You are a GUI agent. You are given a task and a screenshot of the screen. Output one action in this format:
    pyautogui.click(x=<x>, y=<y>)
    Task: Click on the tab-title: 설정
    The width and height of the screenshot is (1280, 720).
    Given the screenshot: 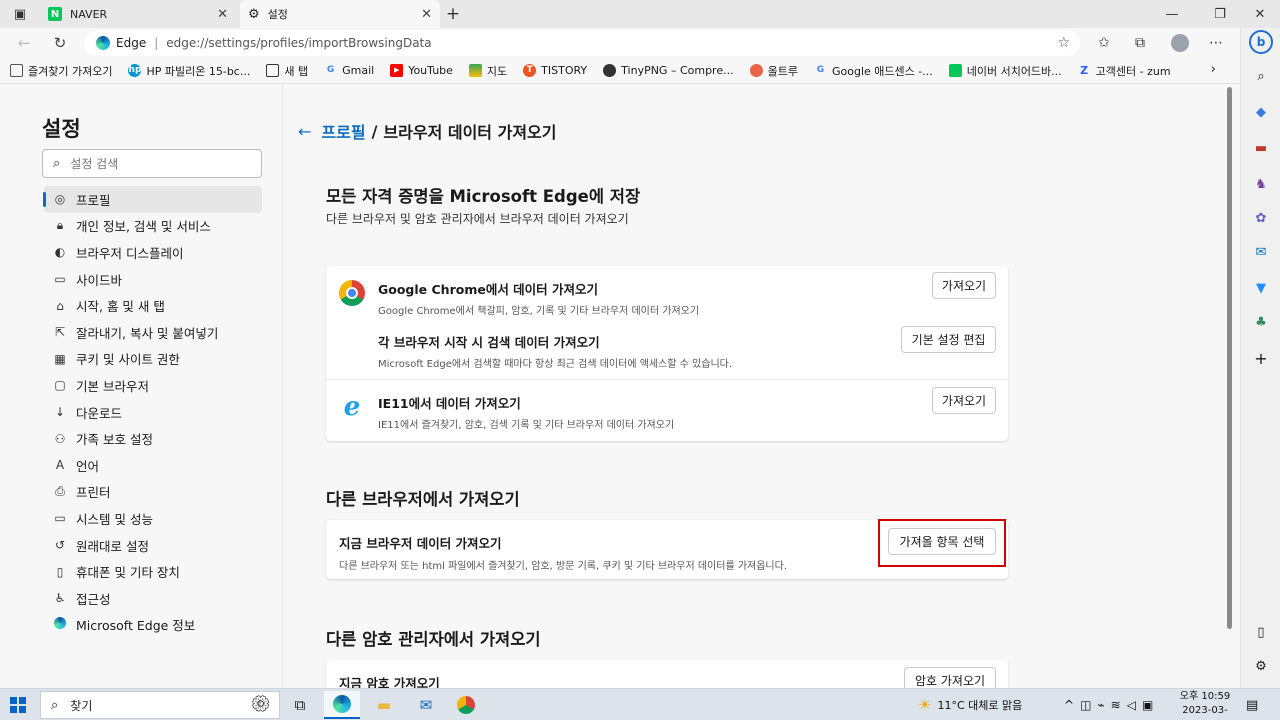 What is the action you would take?
    pyautogui.click(x=277, y=14)
    